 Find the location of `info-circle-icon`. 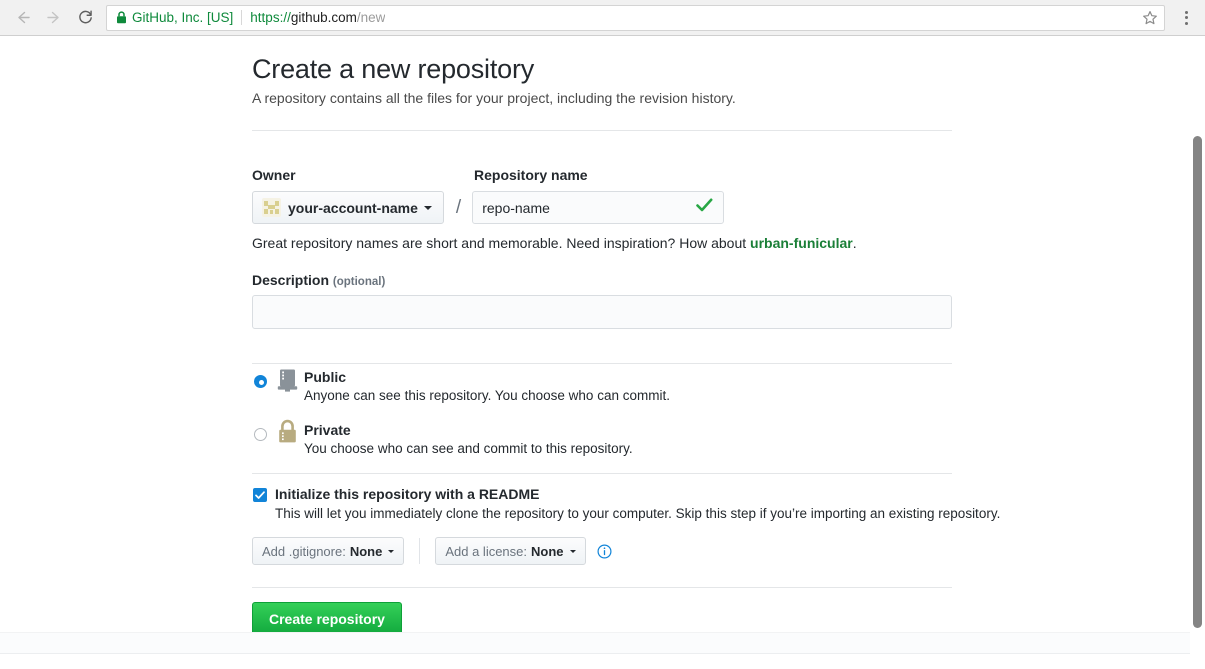

info-circle-icon is located at coordinates (604, 551).